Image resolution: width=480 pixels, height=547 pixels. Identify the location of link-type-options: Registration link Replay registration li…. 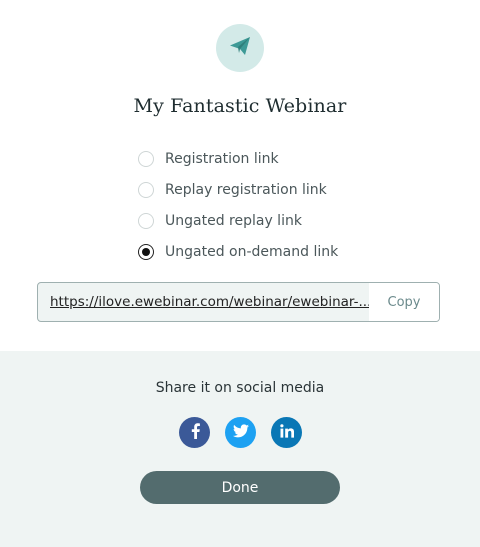
(238, 205).